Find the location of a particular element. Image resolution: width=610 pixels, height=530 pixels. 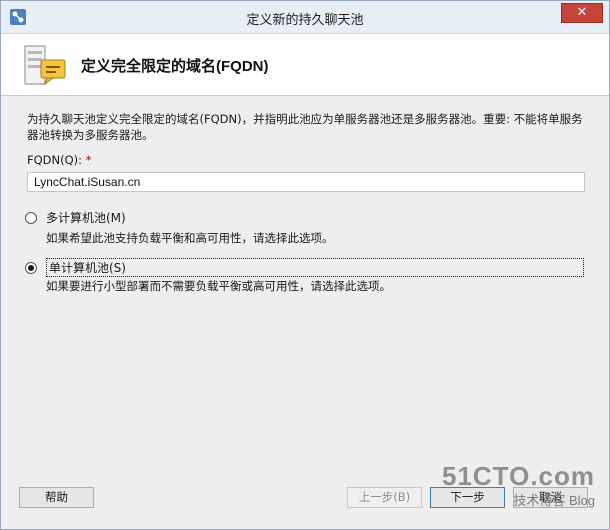

window-title: 定义新的持久聊天池 is located at coordinates (305, 20).